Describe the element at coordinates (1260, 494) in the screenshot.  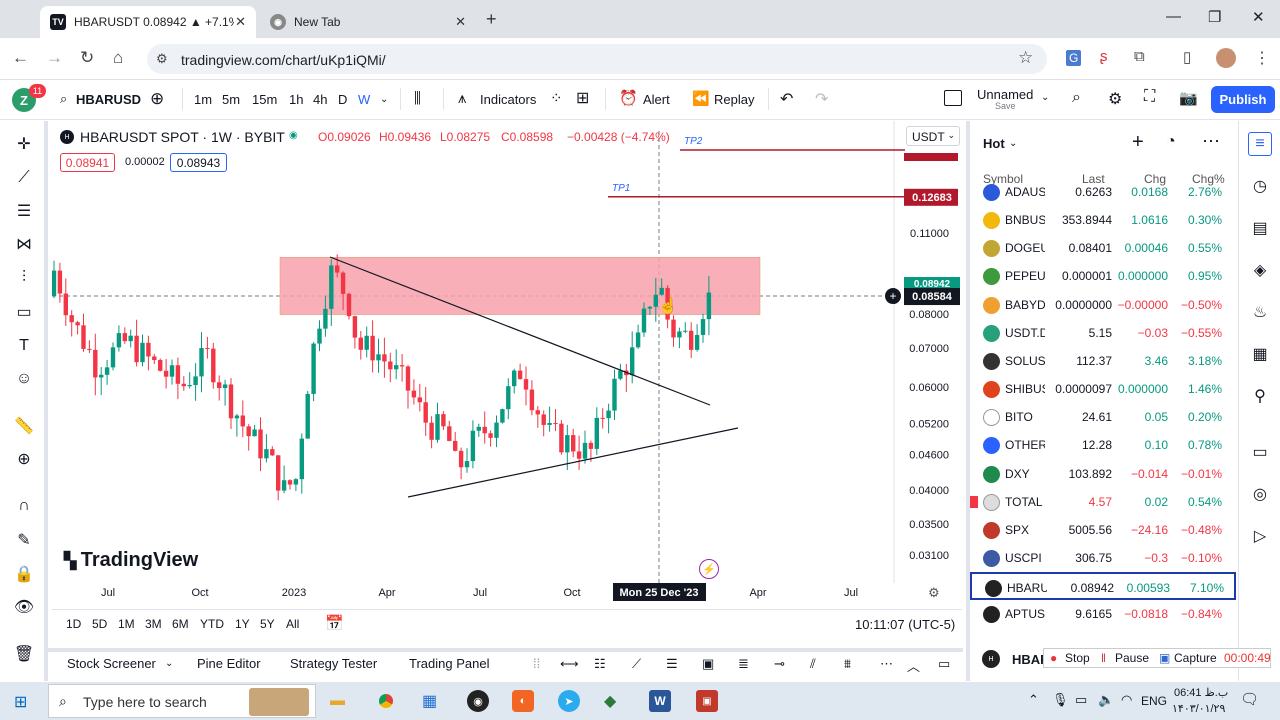
I see `streams-icon: ◎` at that location.